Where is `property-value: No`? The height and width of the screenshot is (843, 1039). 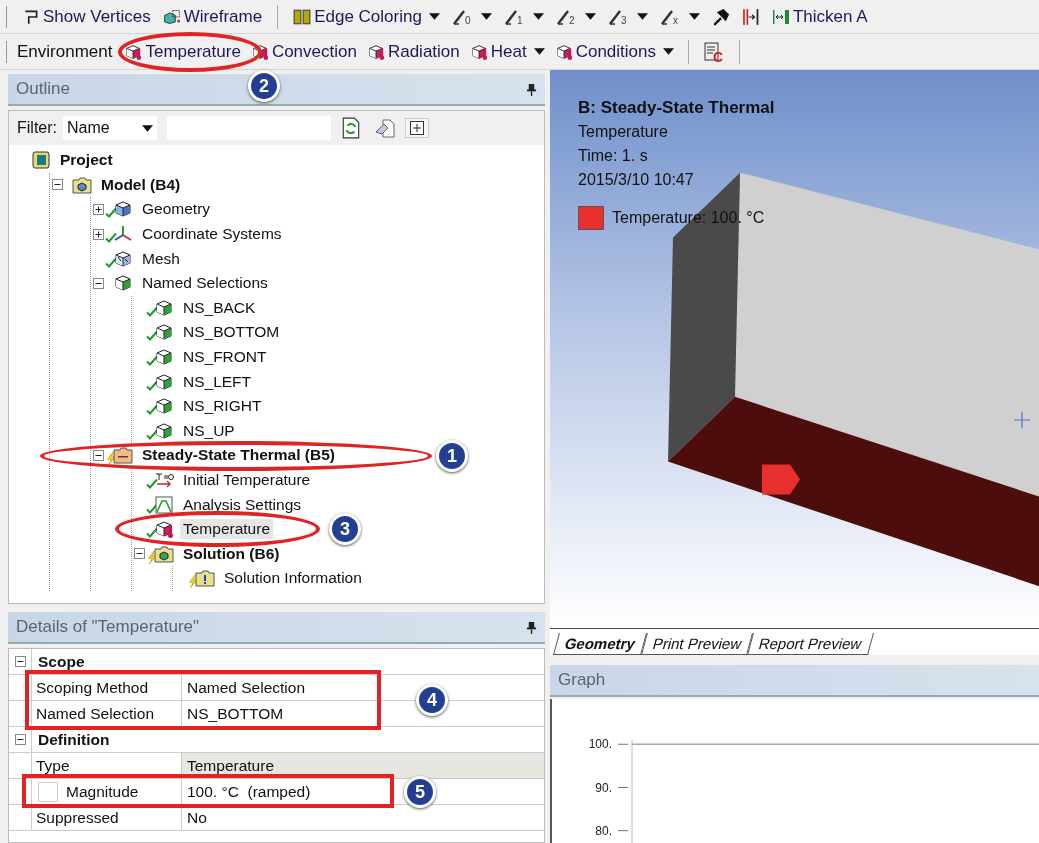 property-value: No is located at coordinates (197, 817).